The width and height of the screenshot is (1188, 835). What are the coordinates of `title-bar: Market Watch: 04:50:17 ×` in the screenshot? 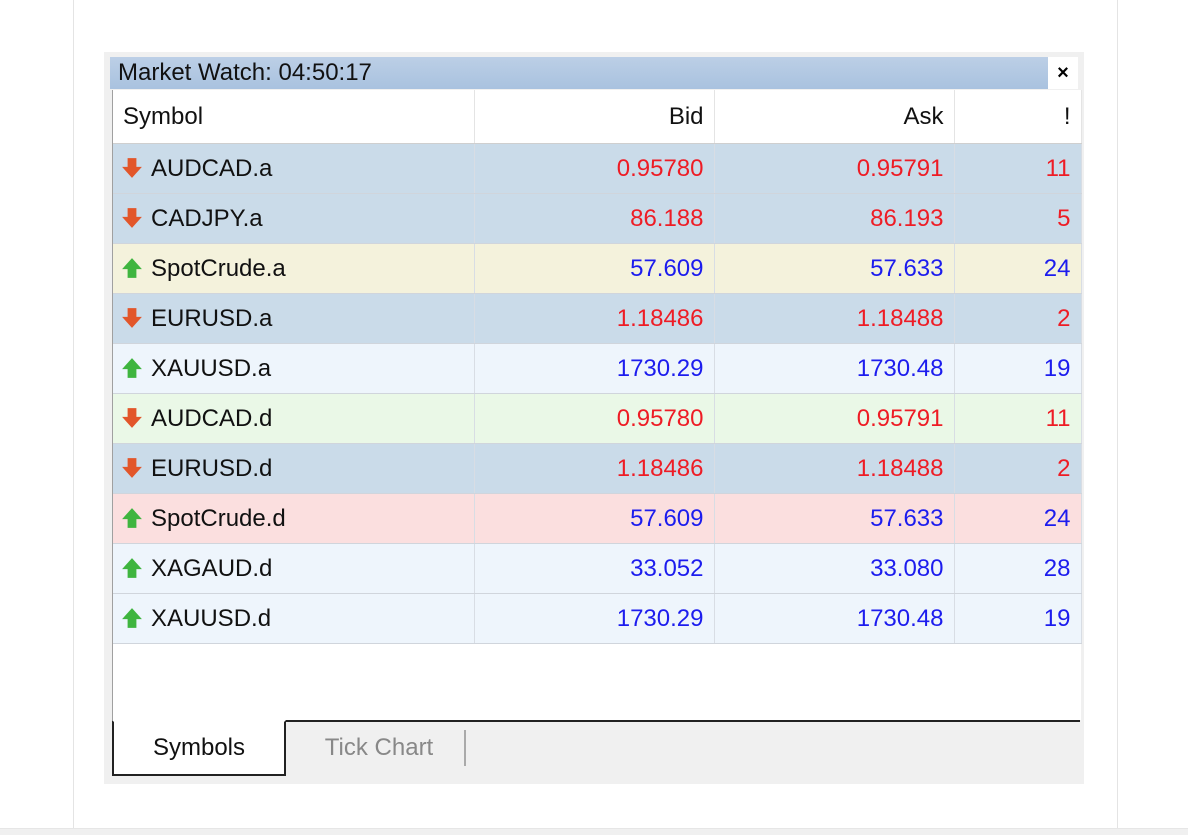 It's located at (594, 73).